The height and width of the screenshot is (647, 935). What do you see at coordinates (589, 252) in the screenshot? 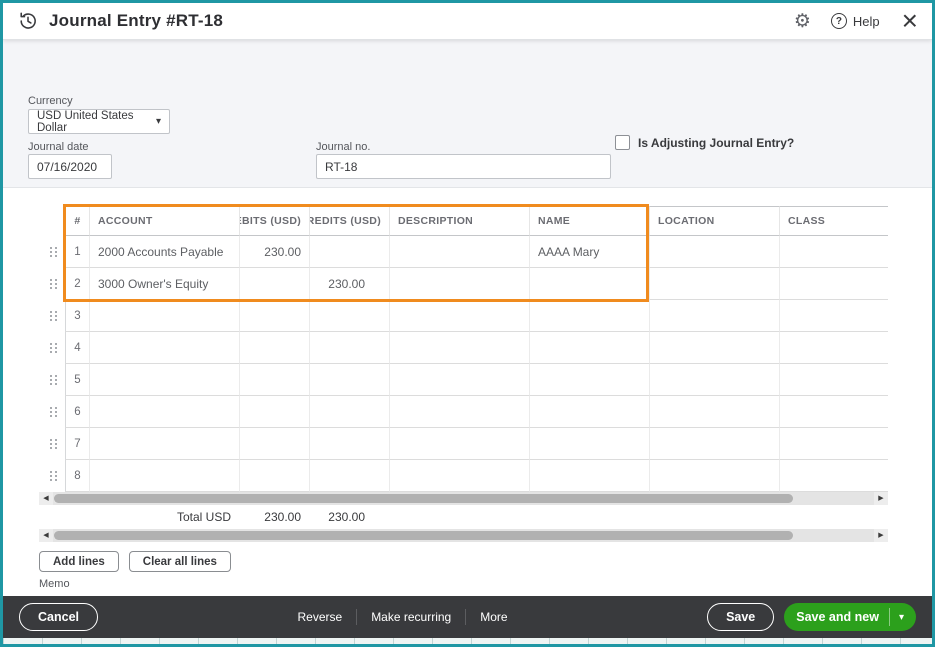
I see `name-cell: AAAA Mary` at bounding box center [589, 252].